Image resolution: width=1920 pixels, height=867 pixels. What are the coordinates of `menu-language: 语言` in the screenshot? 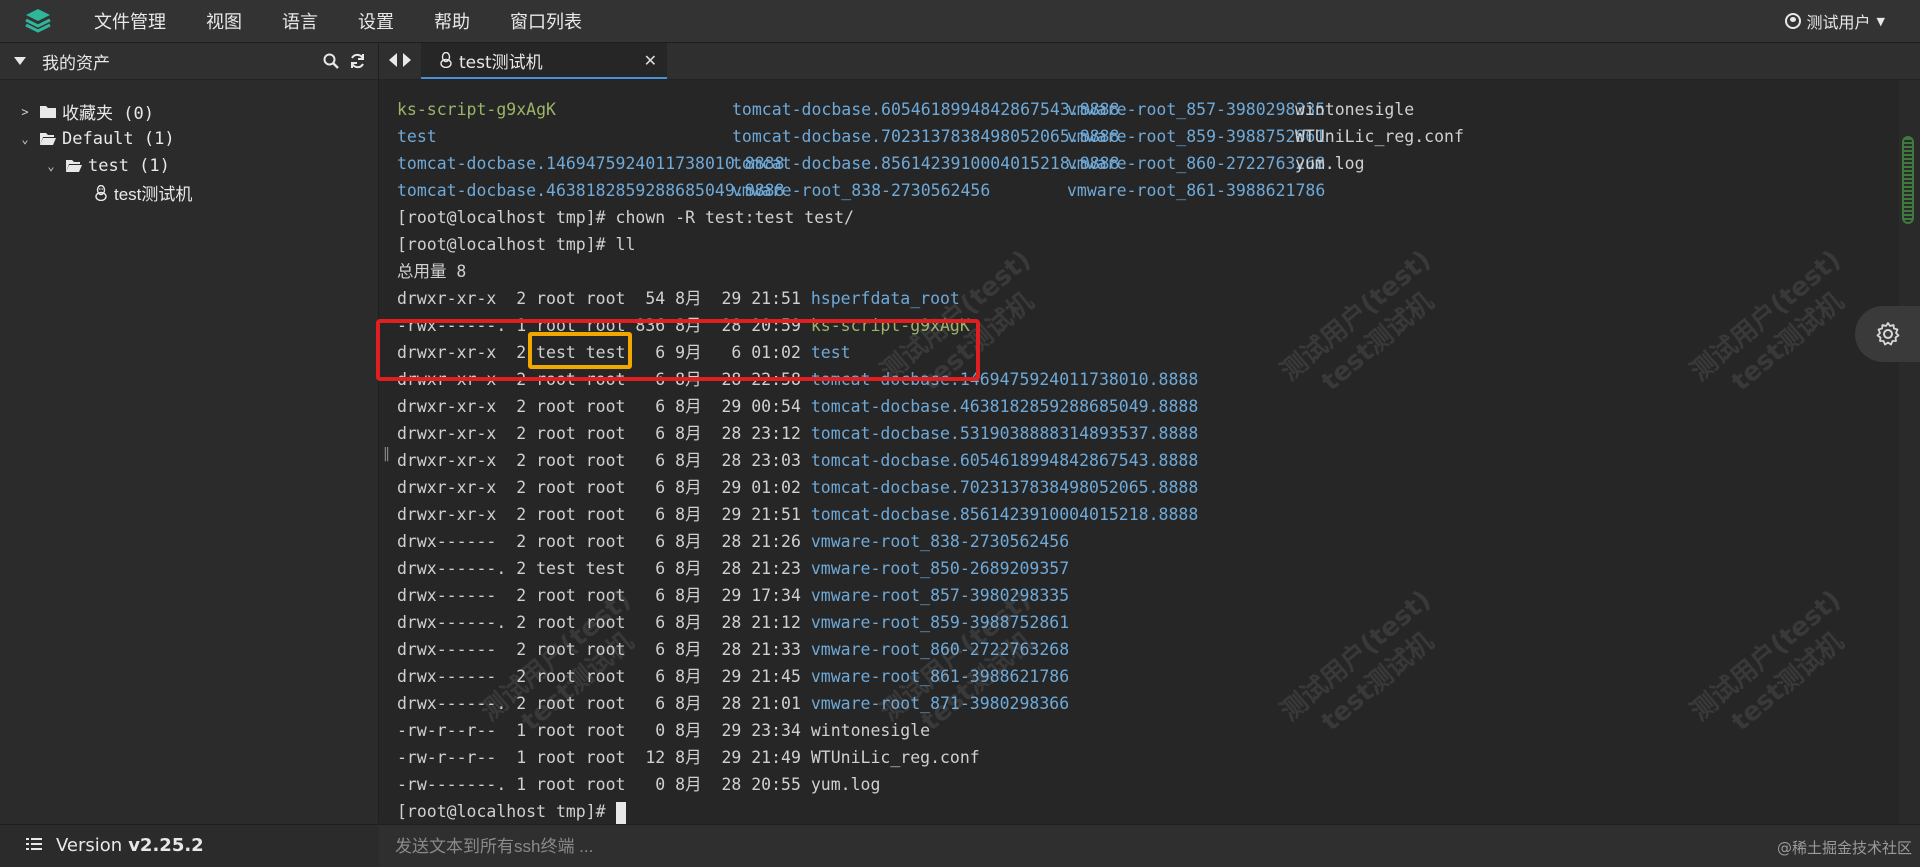 It's located at (300, 21).